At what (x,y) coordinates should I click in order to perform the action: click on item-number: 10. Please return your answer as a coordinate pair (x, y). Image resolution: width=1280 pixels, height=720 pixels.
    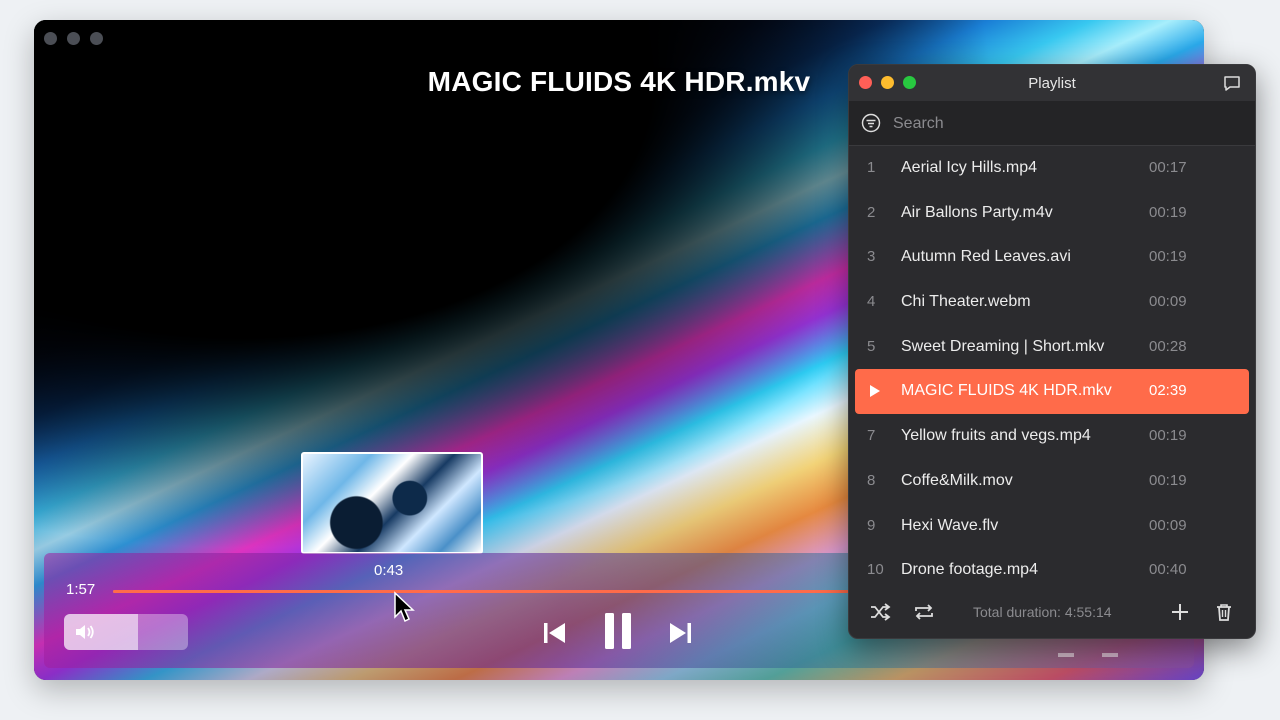
    Looking at the image, I should click on (875, 570).